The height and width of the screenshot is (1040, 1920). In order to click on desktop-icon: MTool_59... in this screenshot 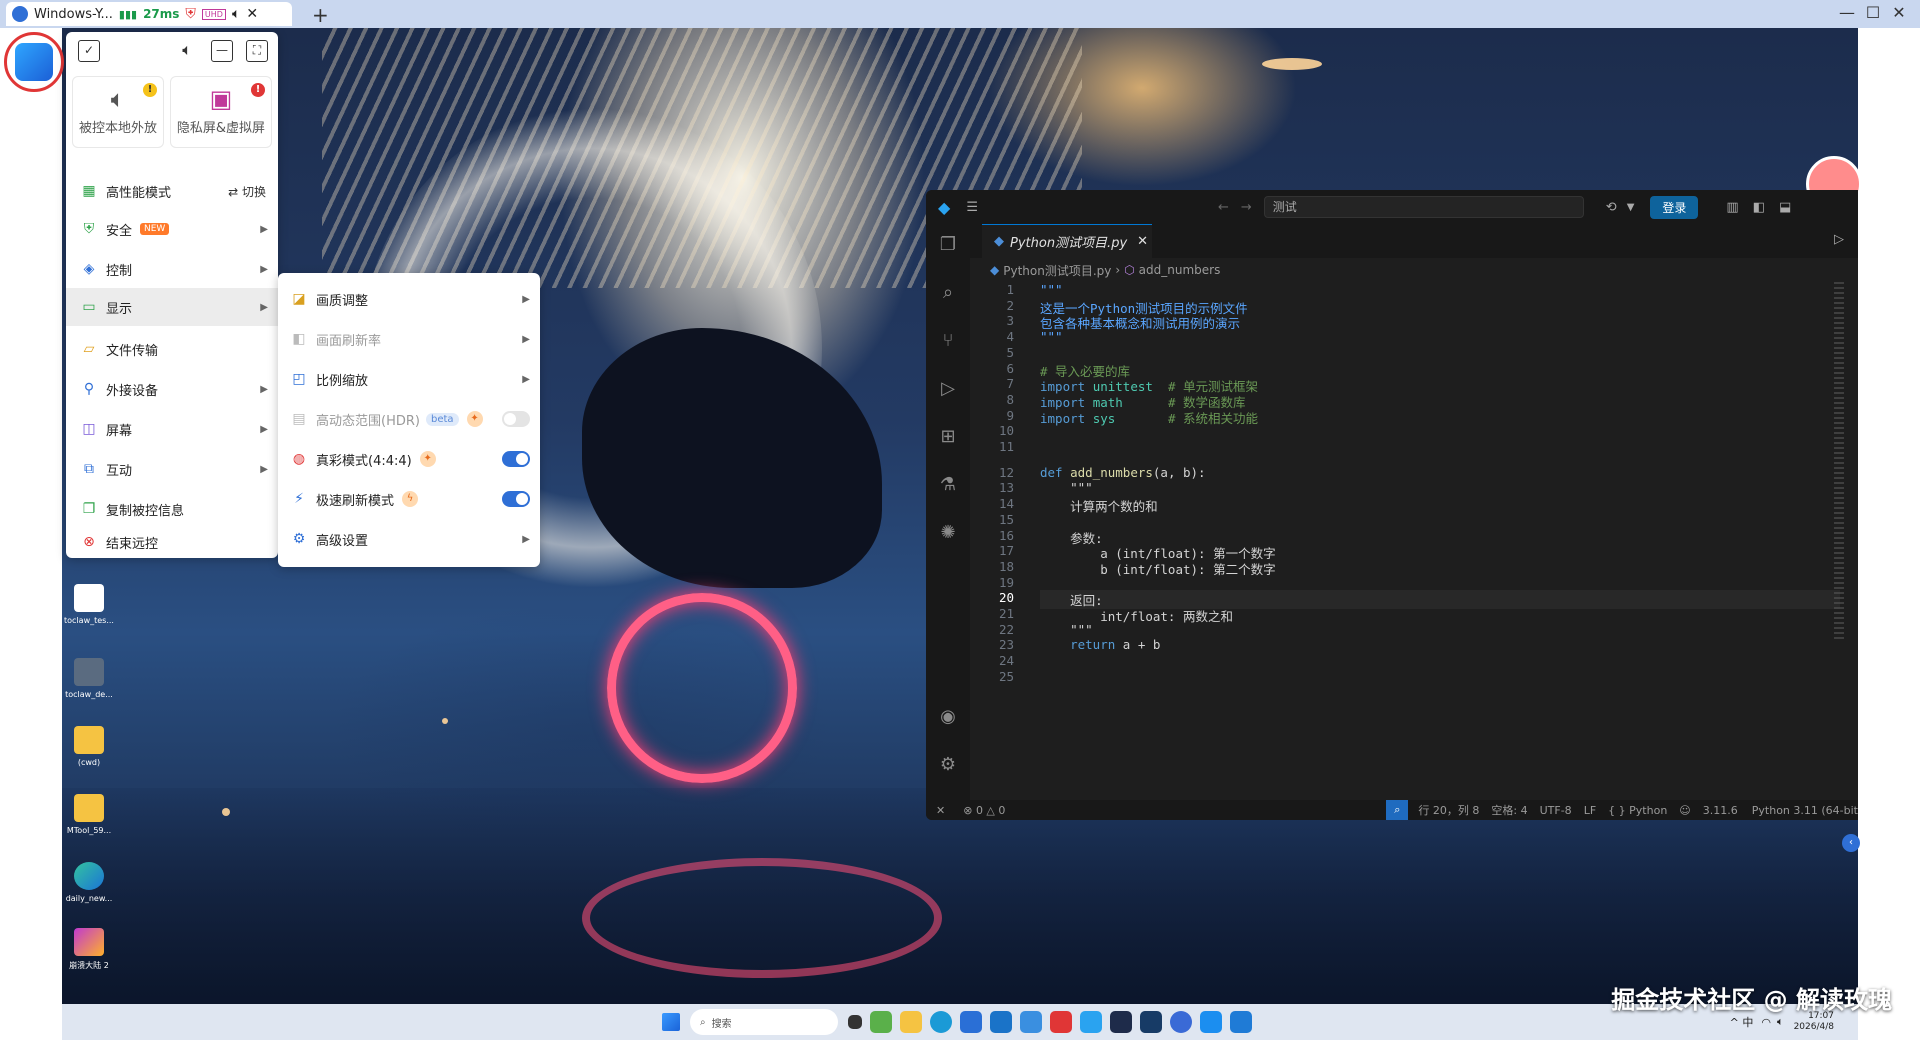, I will do `click(89, 814)`.